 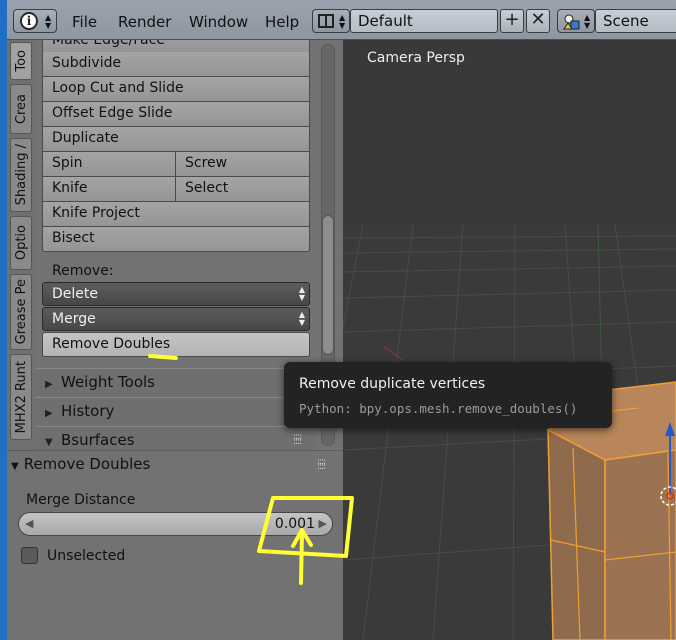 What do you see at coordinates (512, 21) in the screenshot?
I see `add-layout-button: +` at bounding box center [512, 21].